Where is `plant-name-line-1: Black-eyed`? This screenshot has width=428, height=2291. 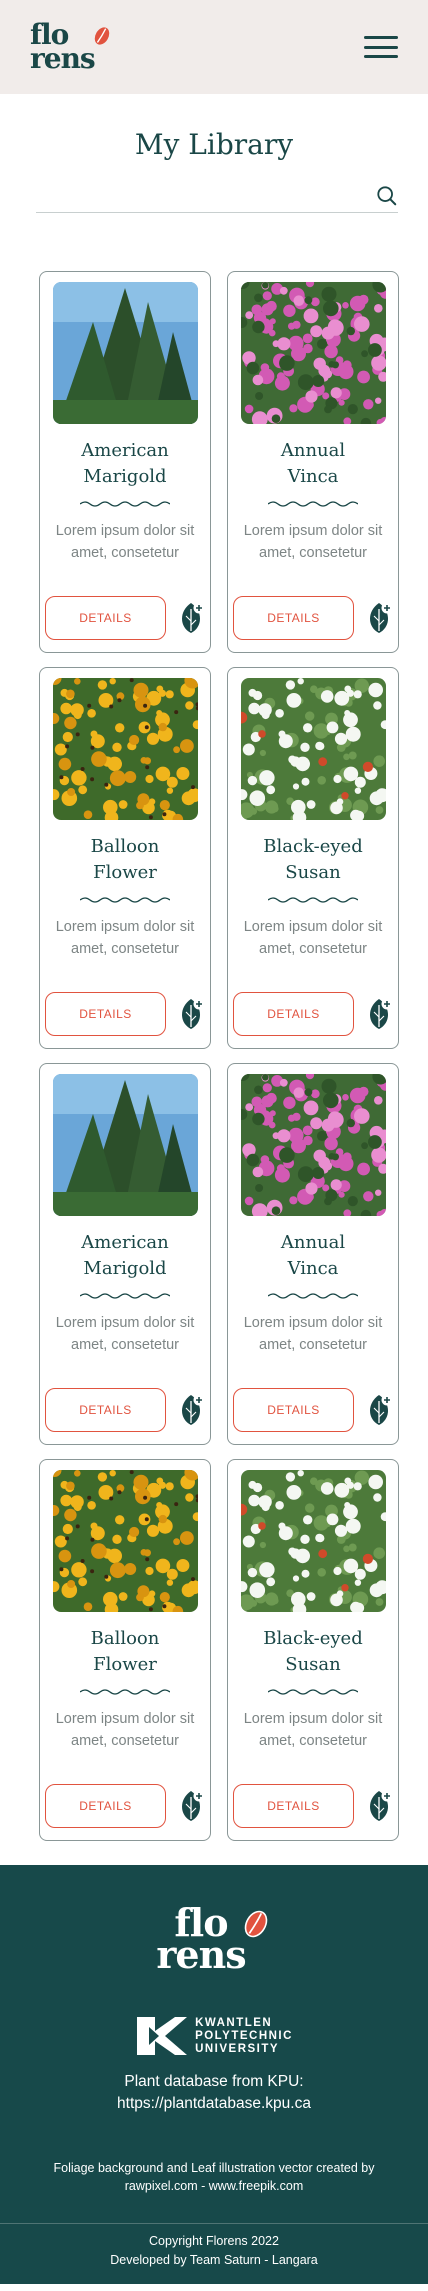 plant-name-line-1: Black-eyed is located at coordinates (313, 1638).